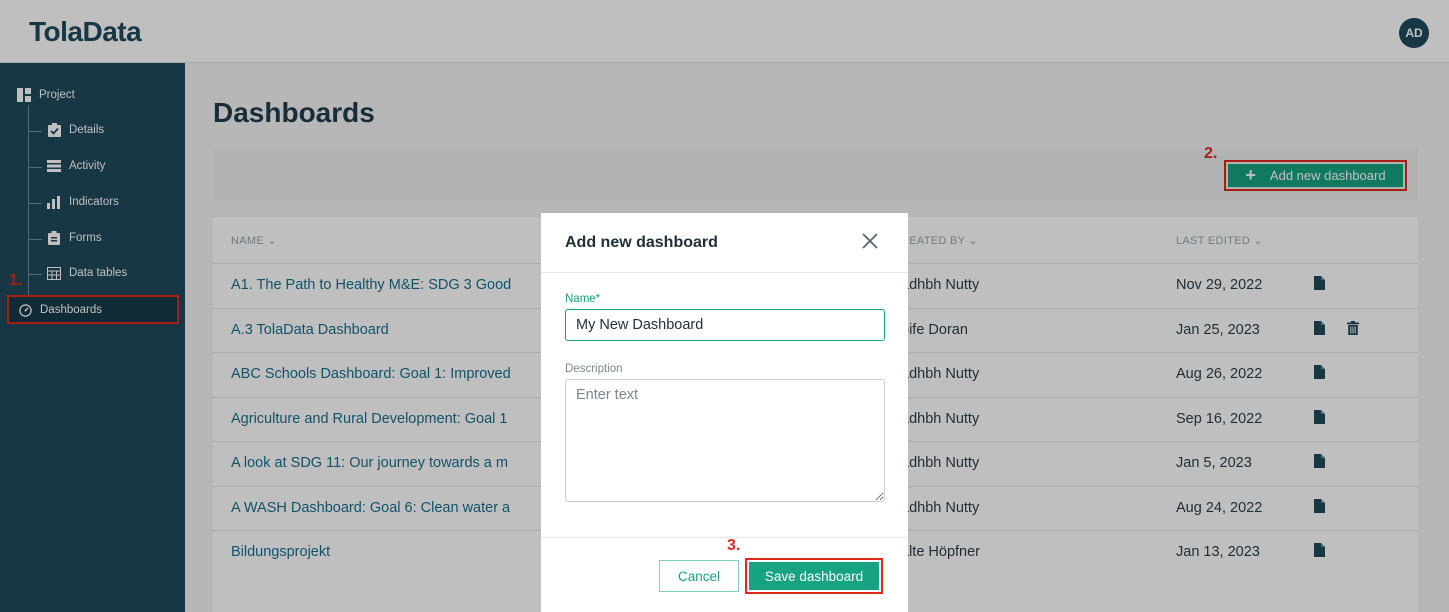 This screenshot has height=612, width=1449. I want to click on annotation-step-3: 3., so click(734, 545).